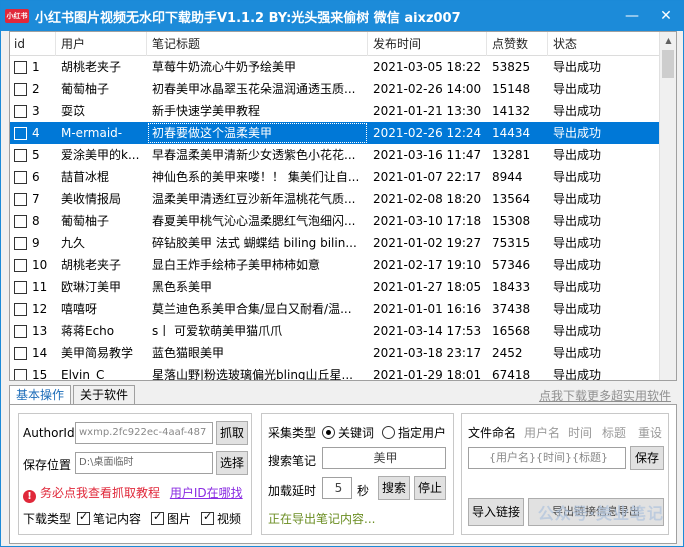 Image resolution: width=684 pixels, height=547 pixels. Describe the element at coordinates (36, 111) in the screenshot. I see `row-id: 3` at that location.